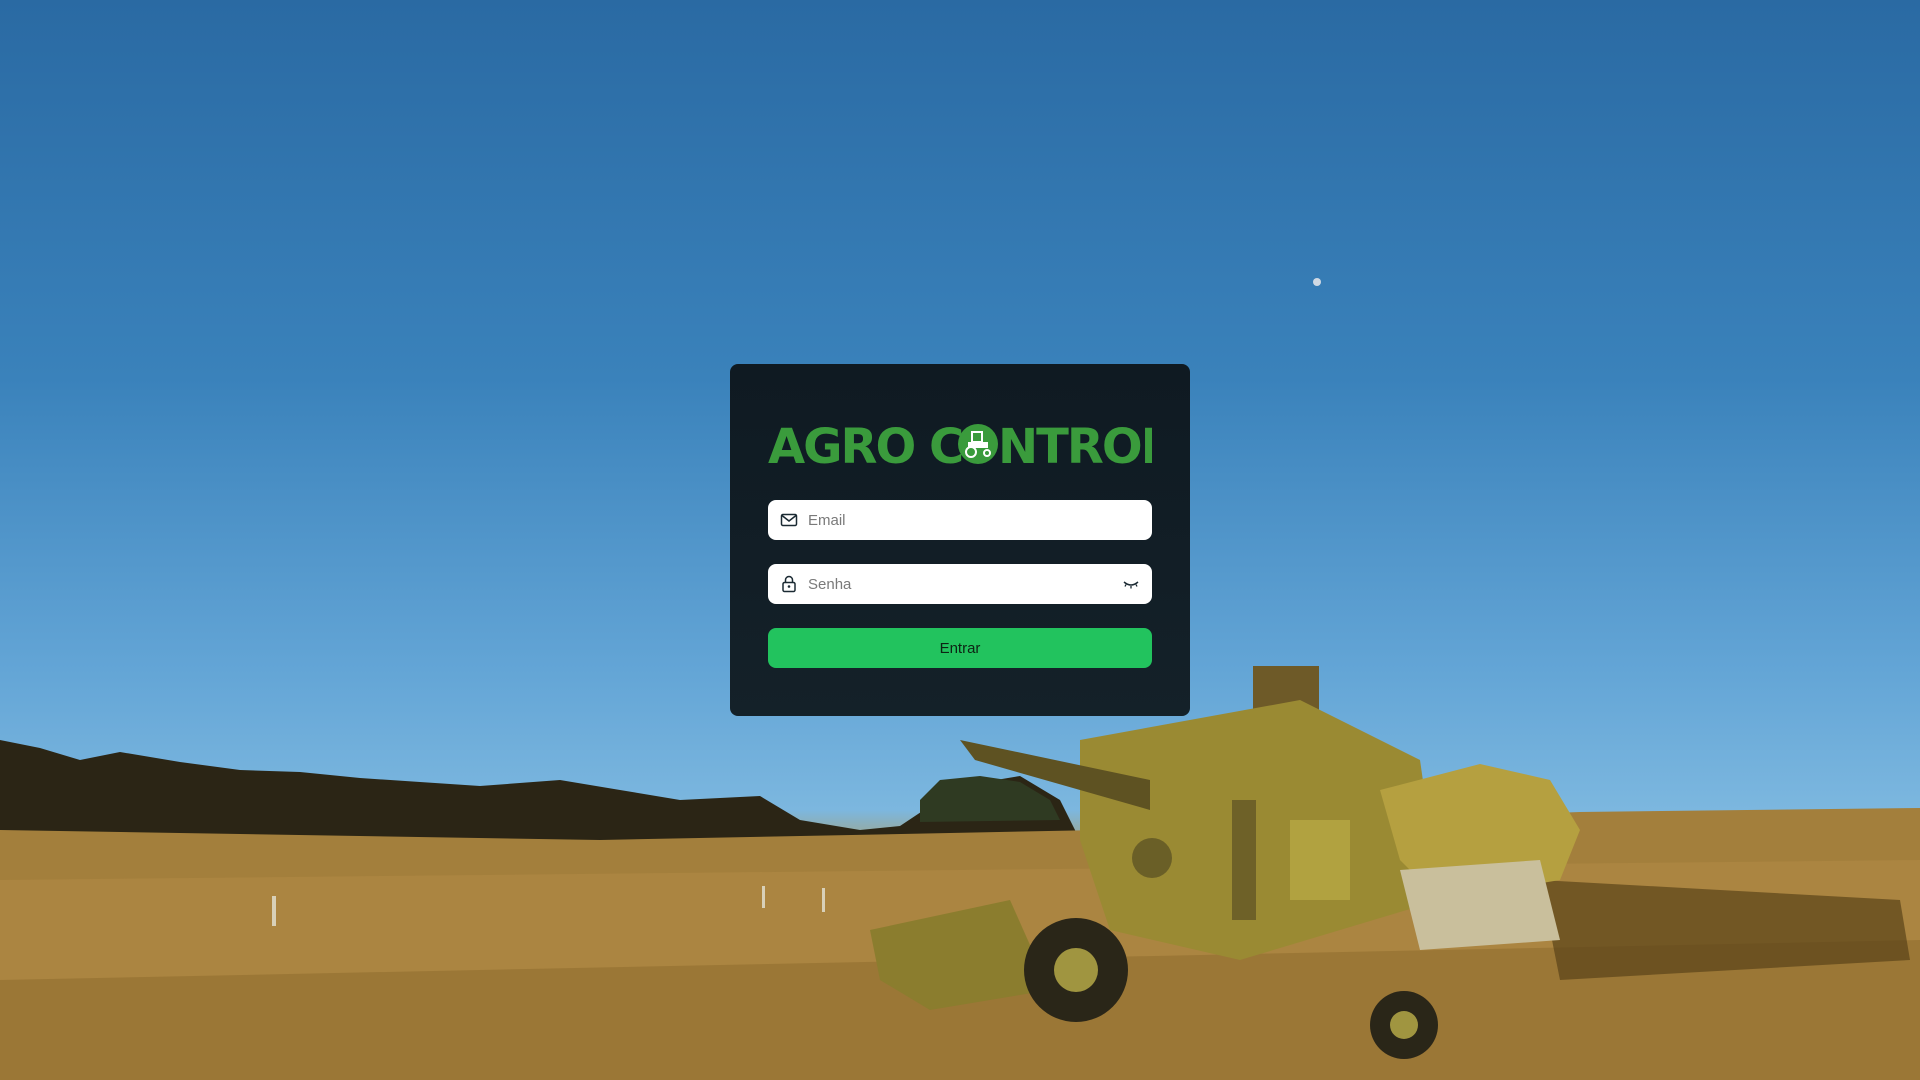 The image size is (1920, 1080). Describe the element at coordinates (789, 584) in the screenshot. I see `lock-icon` at that location.